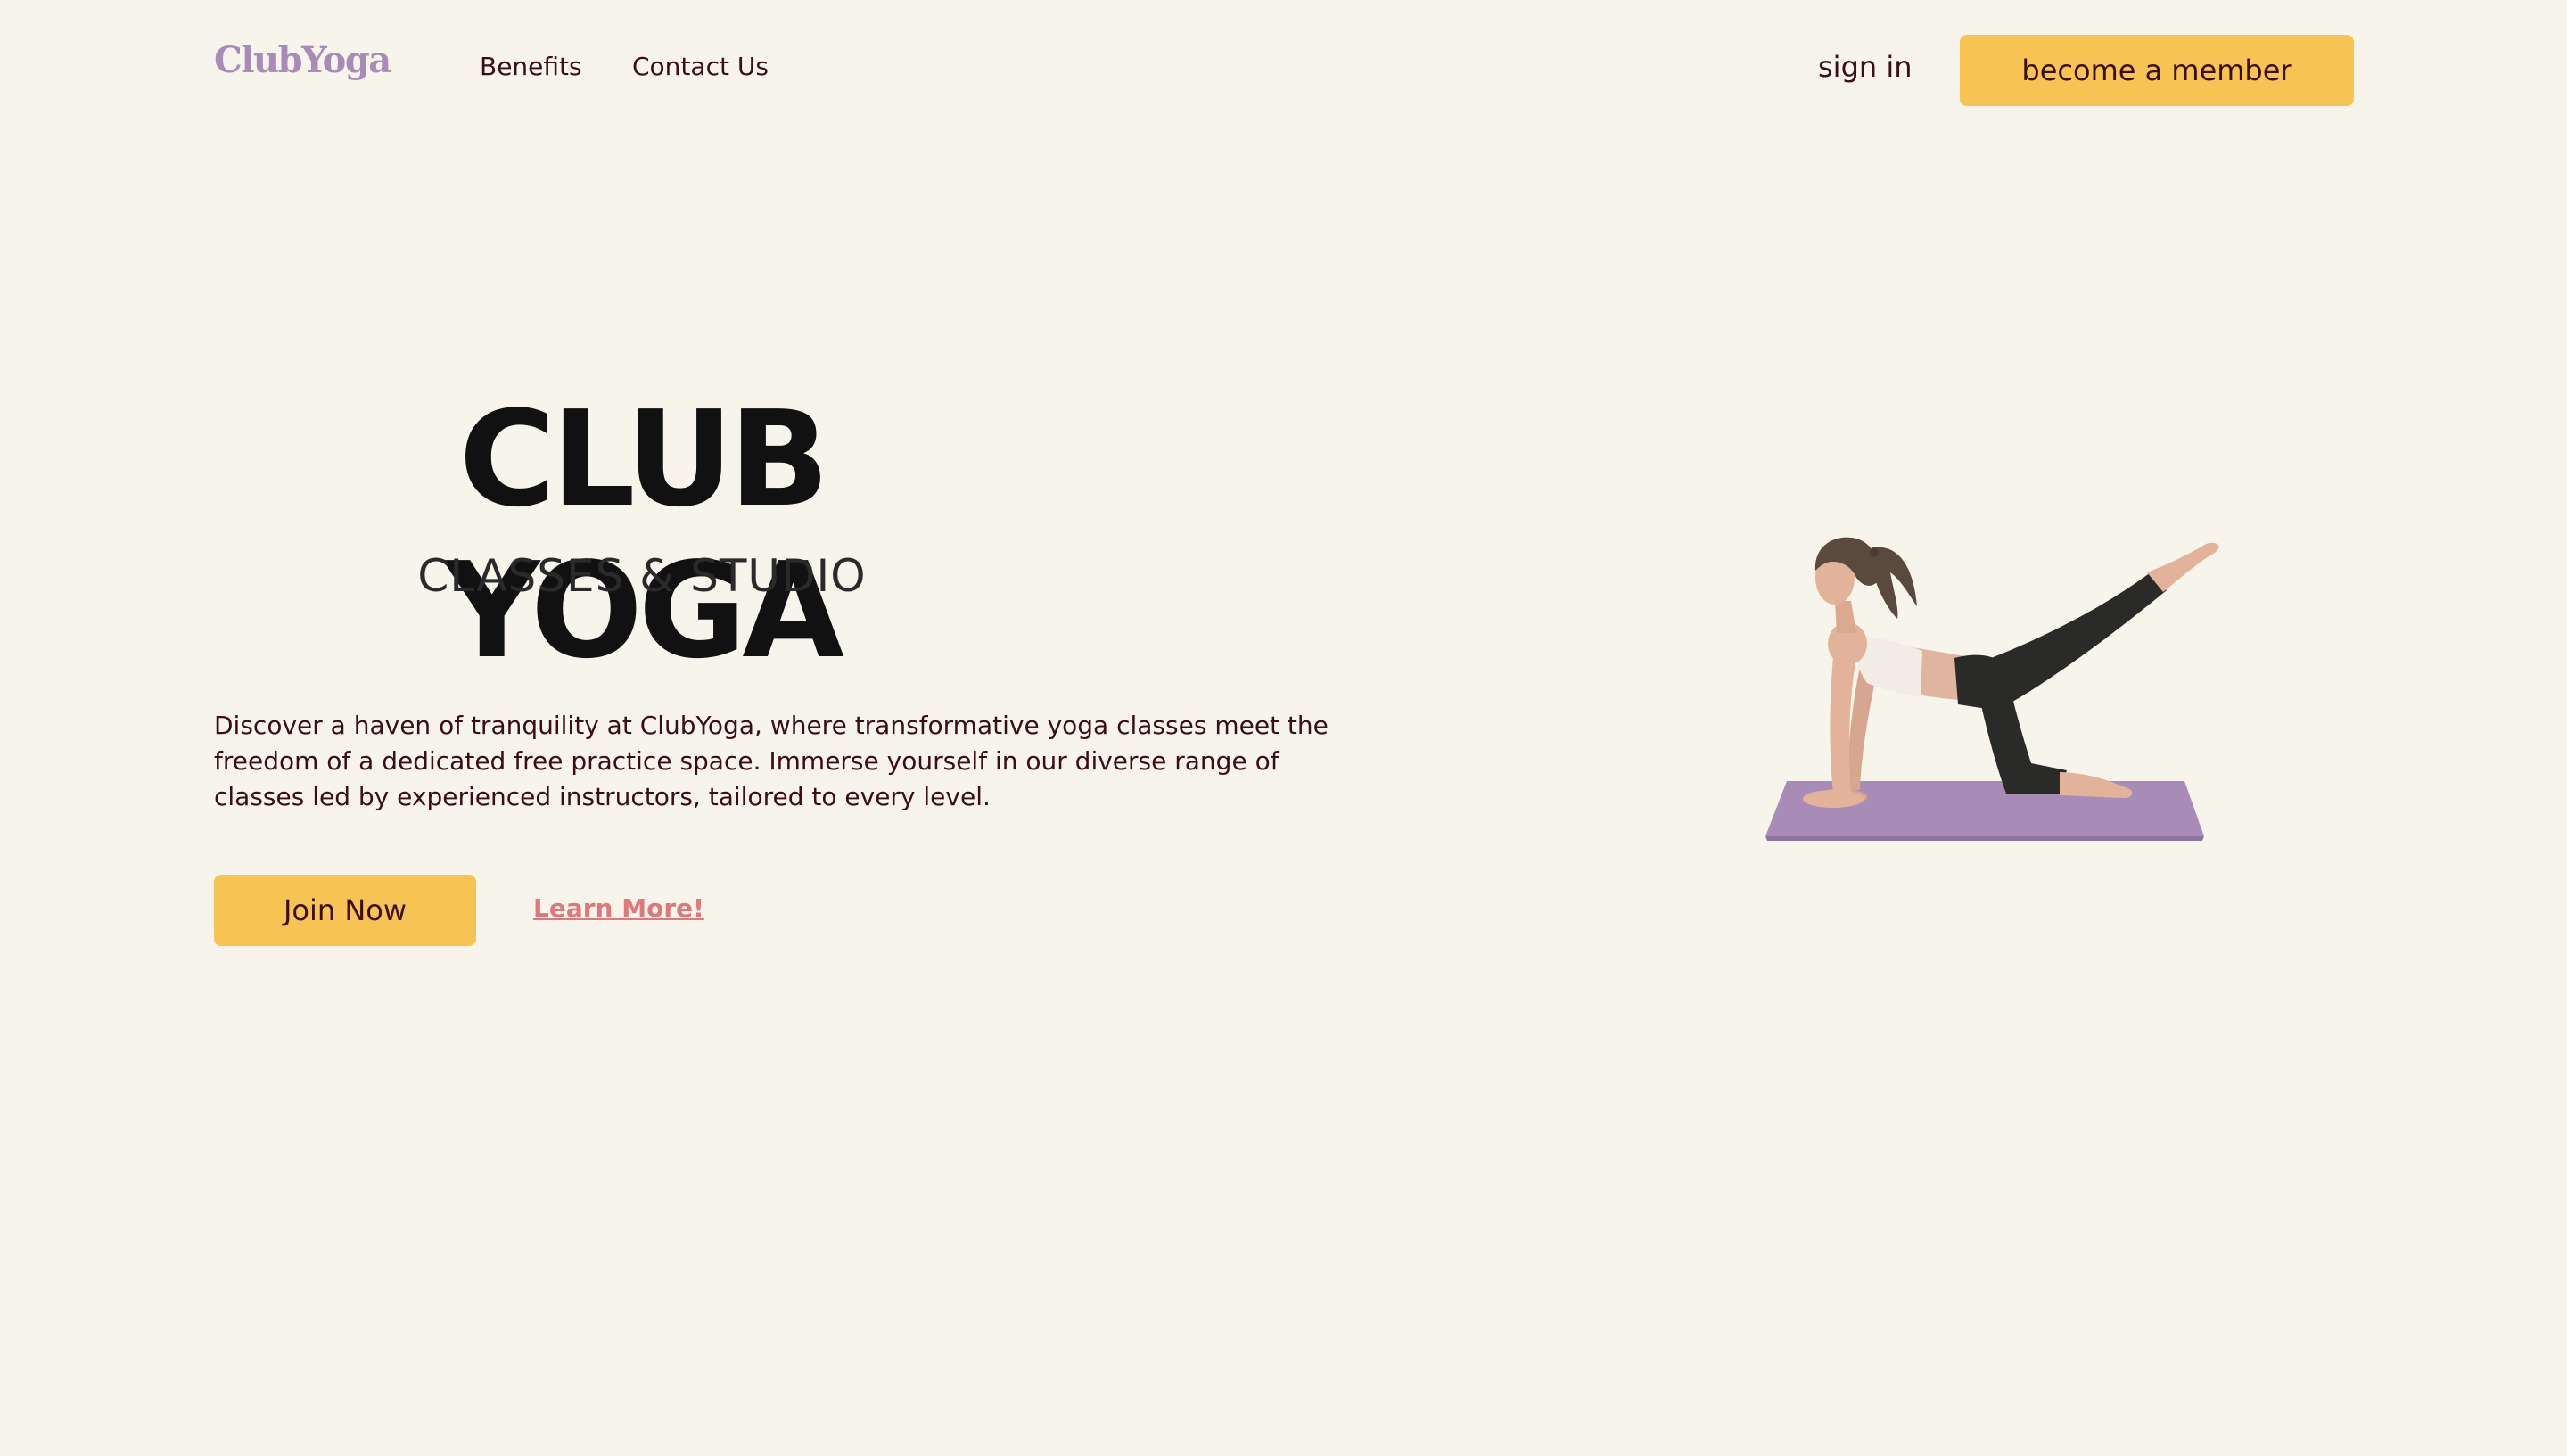 Image resolution: width=2567 pixels, height=1456 pixels. I want to click on neck, so click(1845, 617).